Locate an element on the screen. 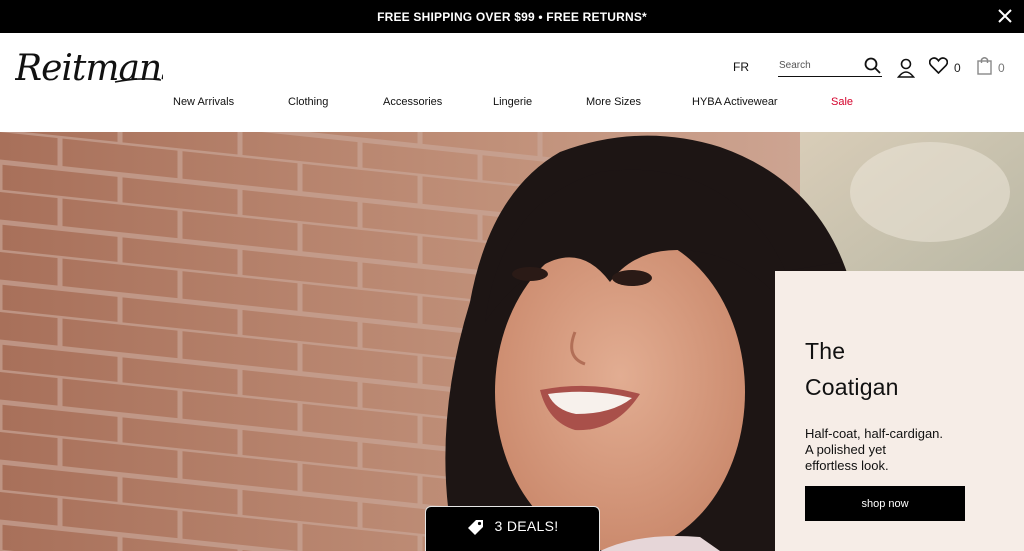  promo-text: FREE SHIPPING OVER $99 • FREE RETURNS* is located at coordinates (512, 16).